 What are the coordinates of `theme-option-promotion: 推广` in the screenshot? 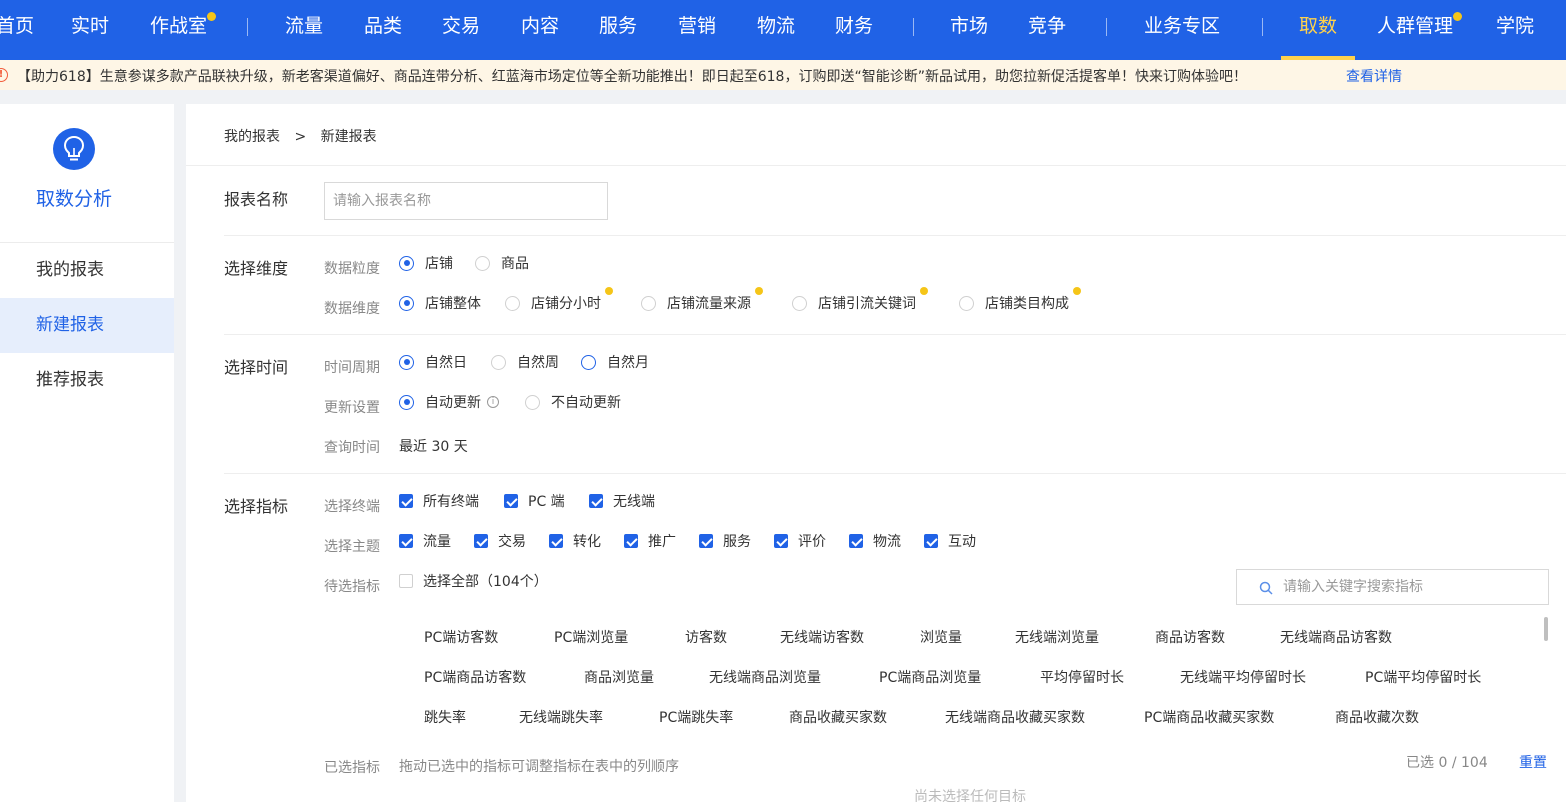 It's located at (650, 541).